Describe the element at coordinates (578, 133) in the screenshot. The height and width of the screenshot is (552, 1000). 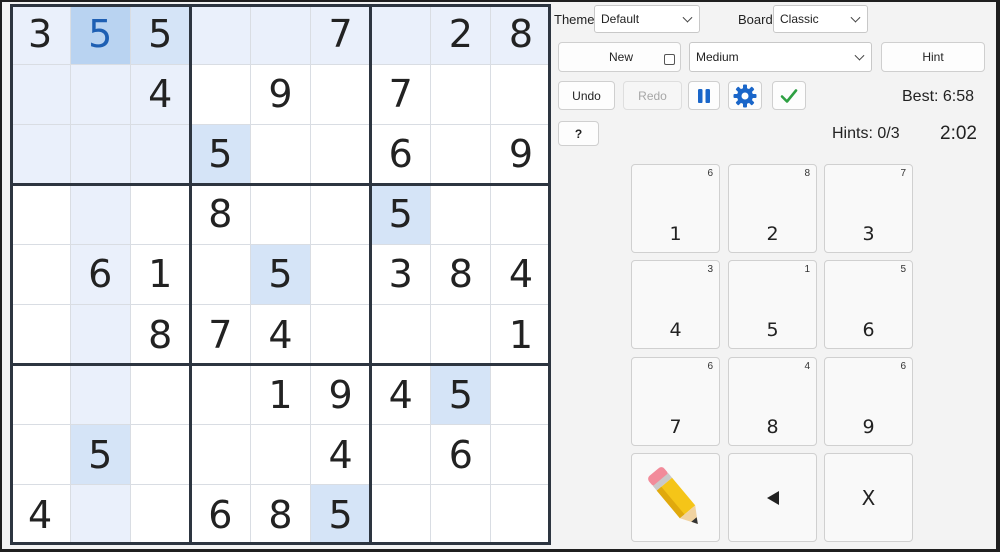
I see `help-button: ?` at that location.